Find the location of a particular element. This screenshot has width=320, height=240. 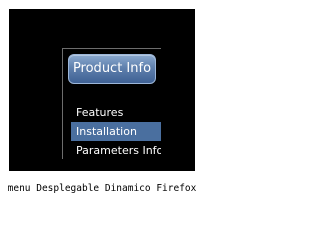

caption-text: menu Desplegable Dinamico Firefox is located at coordinates (102, 188).